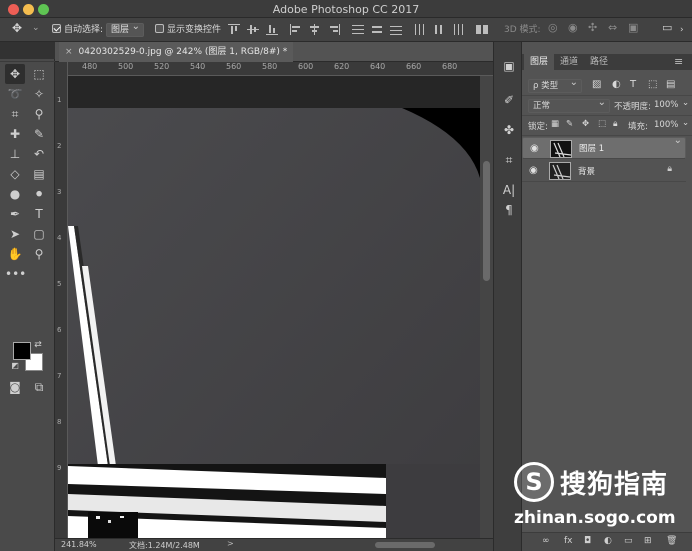 This screenshot has width=692, height=551. What do you see at coordinates (69, 52) in the screenshot?
I see `close-document-icon: ×` at bounding box center [69, 52].